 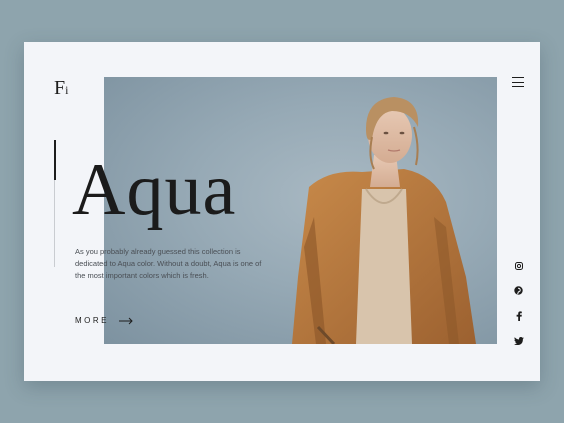 I want to click on twitter-icon, so click(x=518, y=340).